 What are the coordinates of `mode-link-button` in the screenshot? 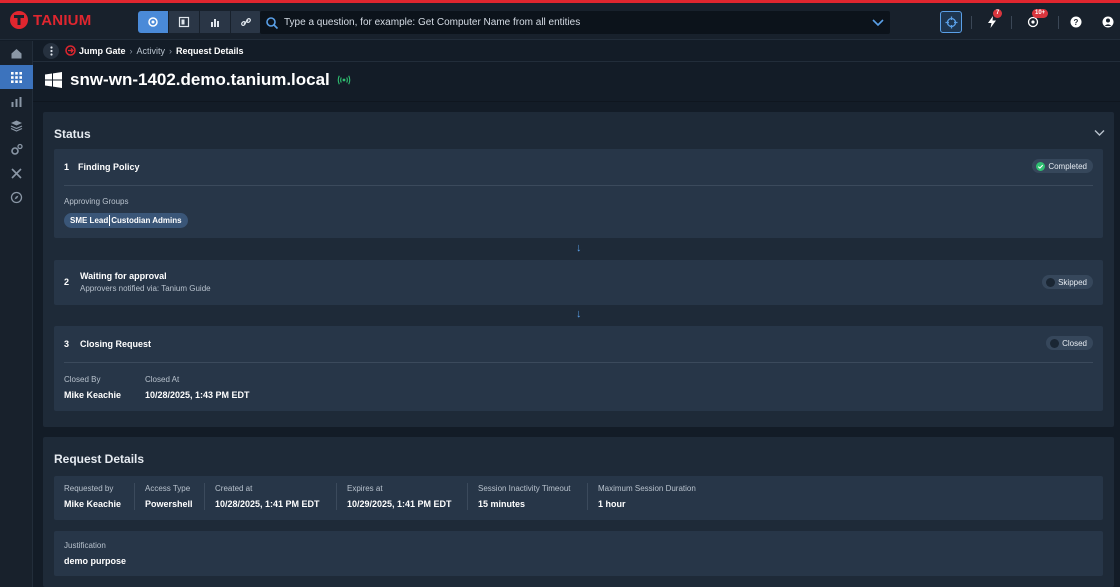 It's located at (246, 22).